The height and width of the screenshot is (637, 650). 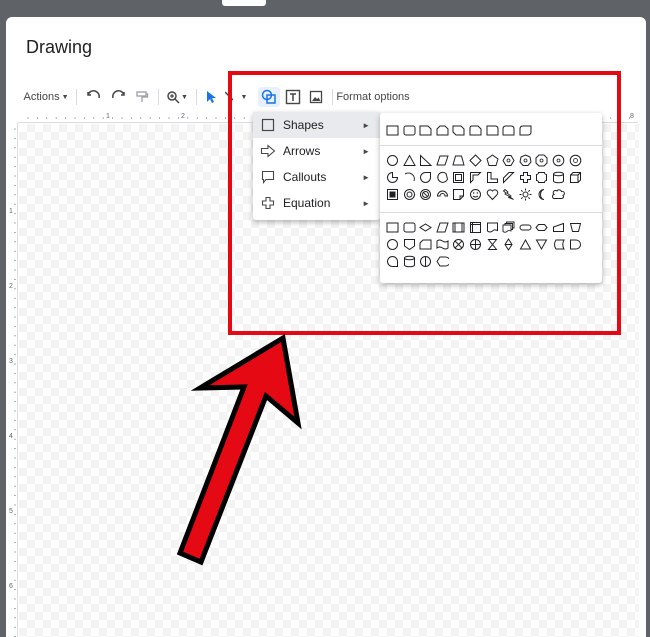 I want to click on annotation-arrow-shape, so click(x=239, y=449).